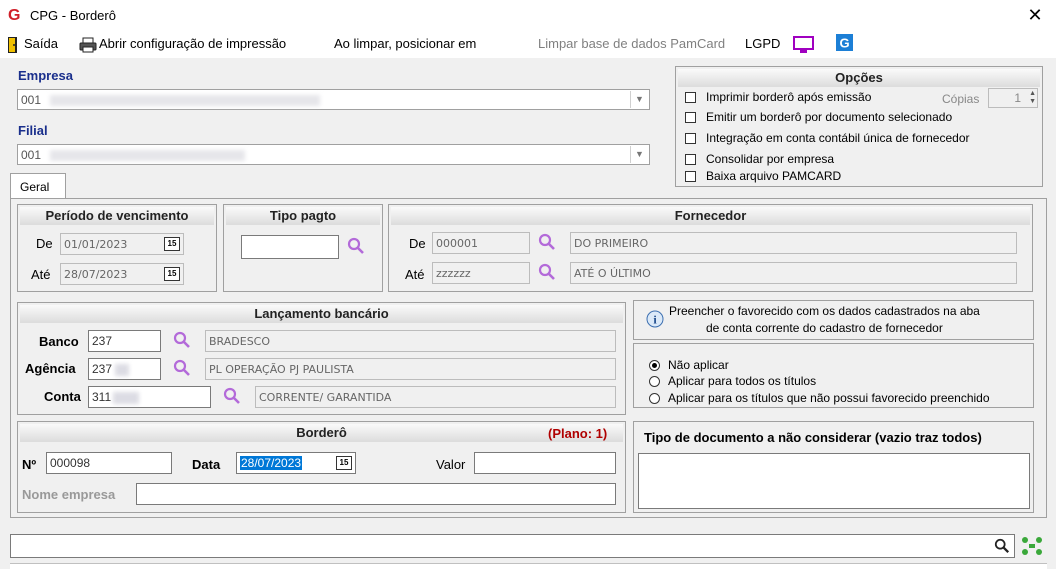  Describe the element at coordinates (859, 78) in the screenshot. I see `opcoes-title: Opções` at that location.